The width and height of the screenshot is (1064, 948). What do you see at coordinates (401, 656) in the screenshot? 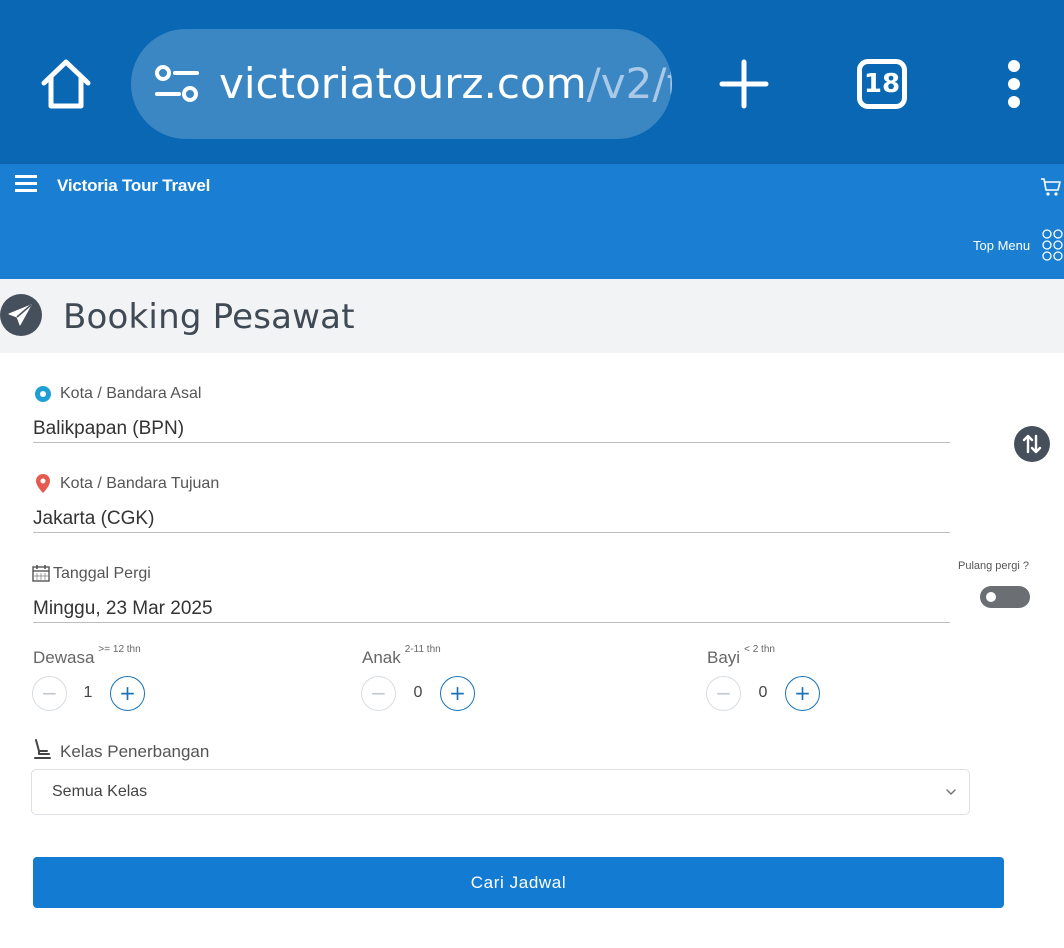
I see `child-label: Anak 2-11 thn` at bounding box center [401, 656].